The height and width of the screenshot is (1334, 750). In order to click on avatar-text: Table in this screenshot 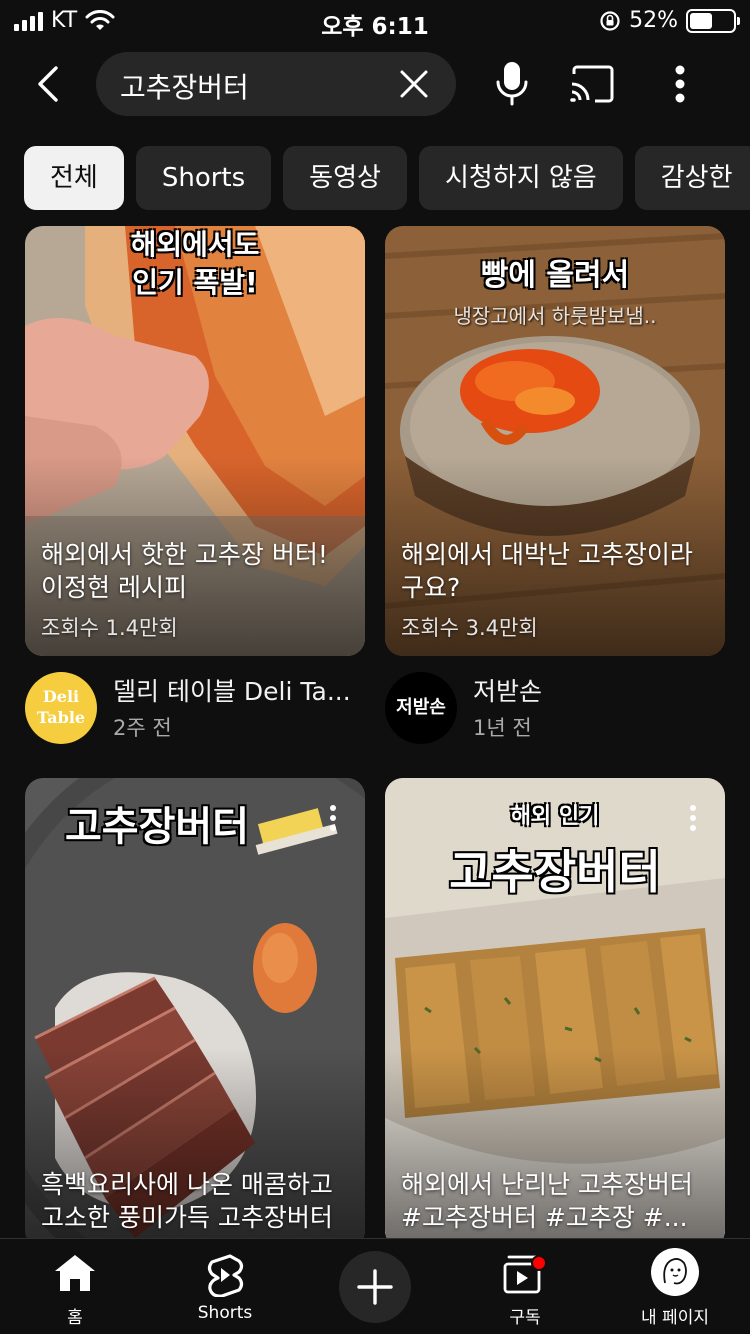, I will do `click(61, 717)`.